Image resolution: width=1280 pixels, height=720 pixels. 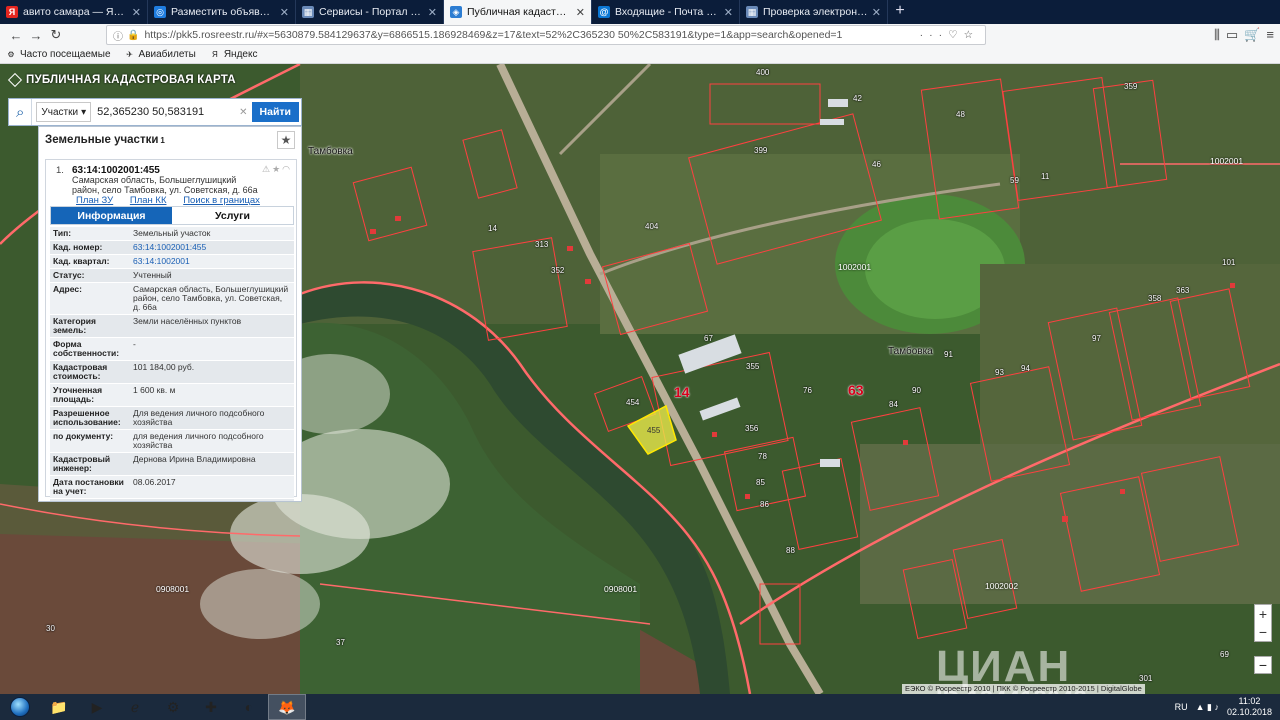 I want to click on bookmark-item: Я Яндекс, so click(x=234, y=54).